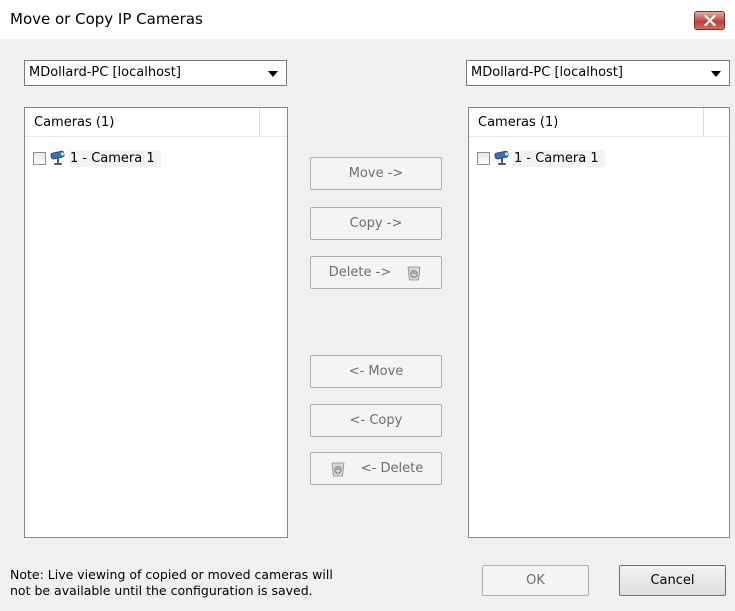 This screenshot has width=735, height=611. I want to click on delete-right-button: Delete ->, so click(376, 272).